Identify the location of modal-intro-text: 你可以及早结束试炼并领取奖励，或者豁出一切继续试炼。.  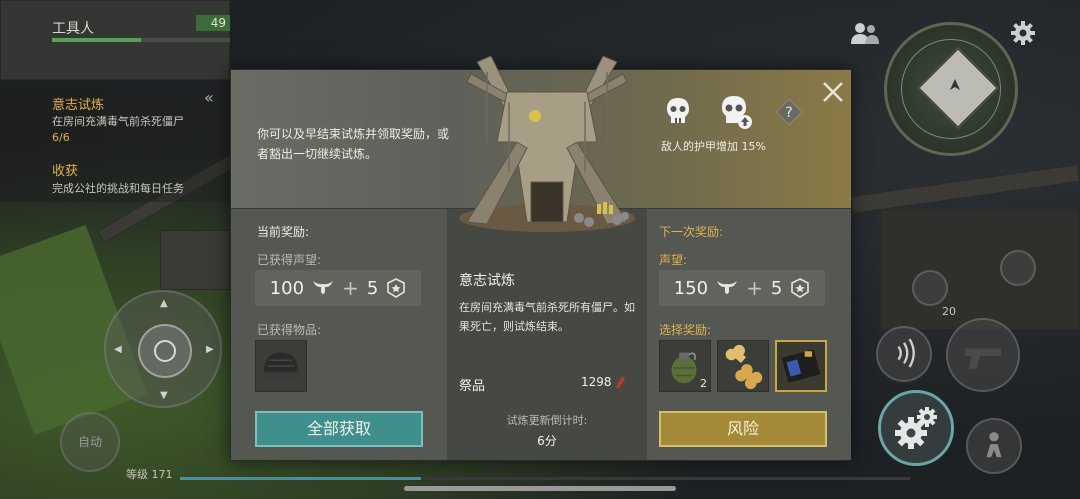
(353, 144).